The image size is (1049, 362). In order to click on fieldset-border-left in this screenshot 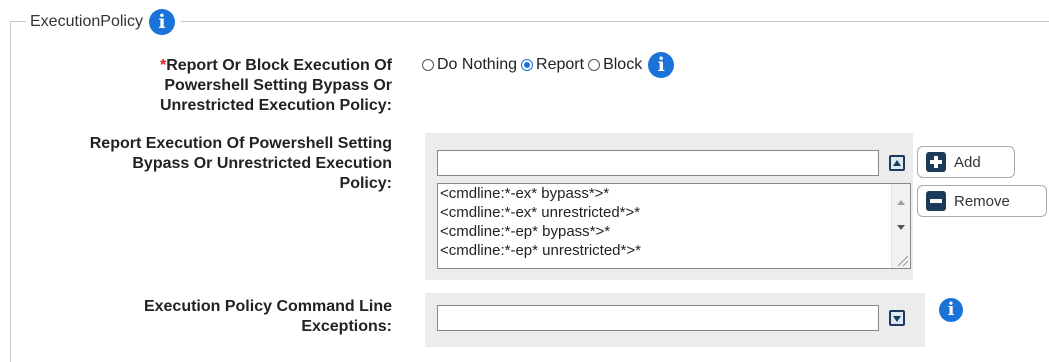, I will do `click(10, 191)`.